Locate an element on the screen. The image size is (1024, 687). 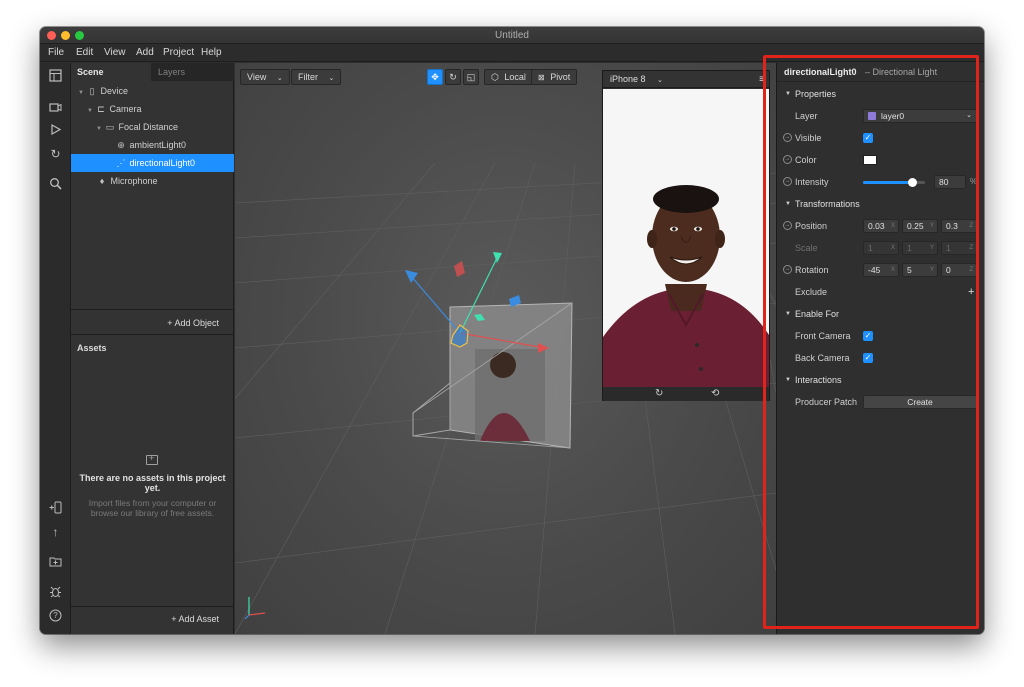
intensity-row: → Intensity 80 % is located at coordinates (880, 182).